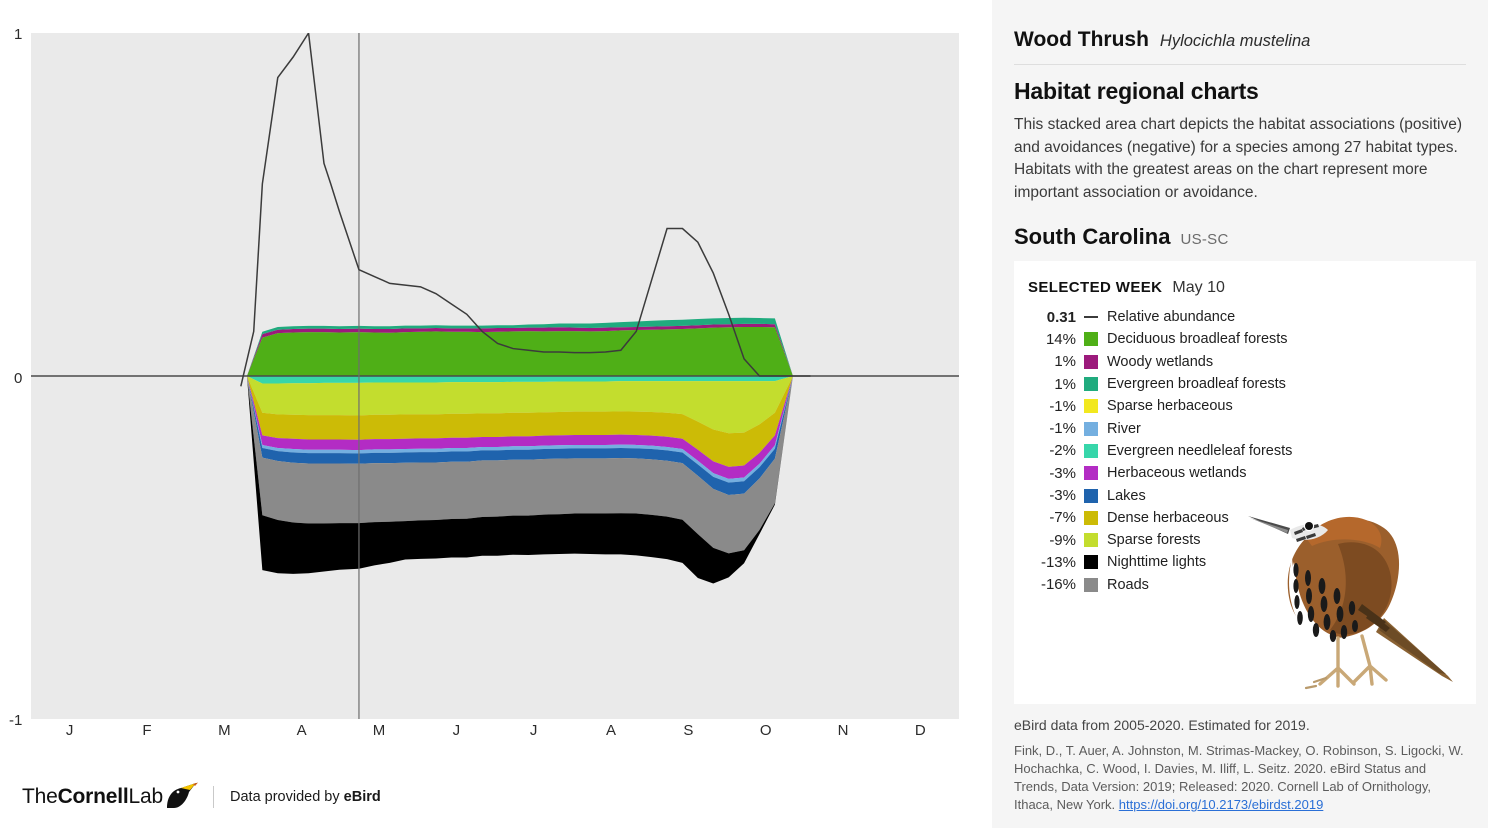  I want to click on selected-week-value: May 10, so click(1198, 287).